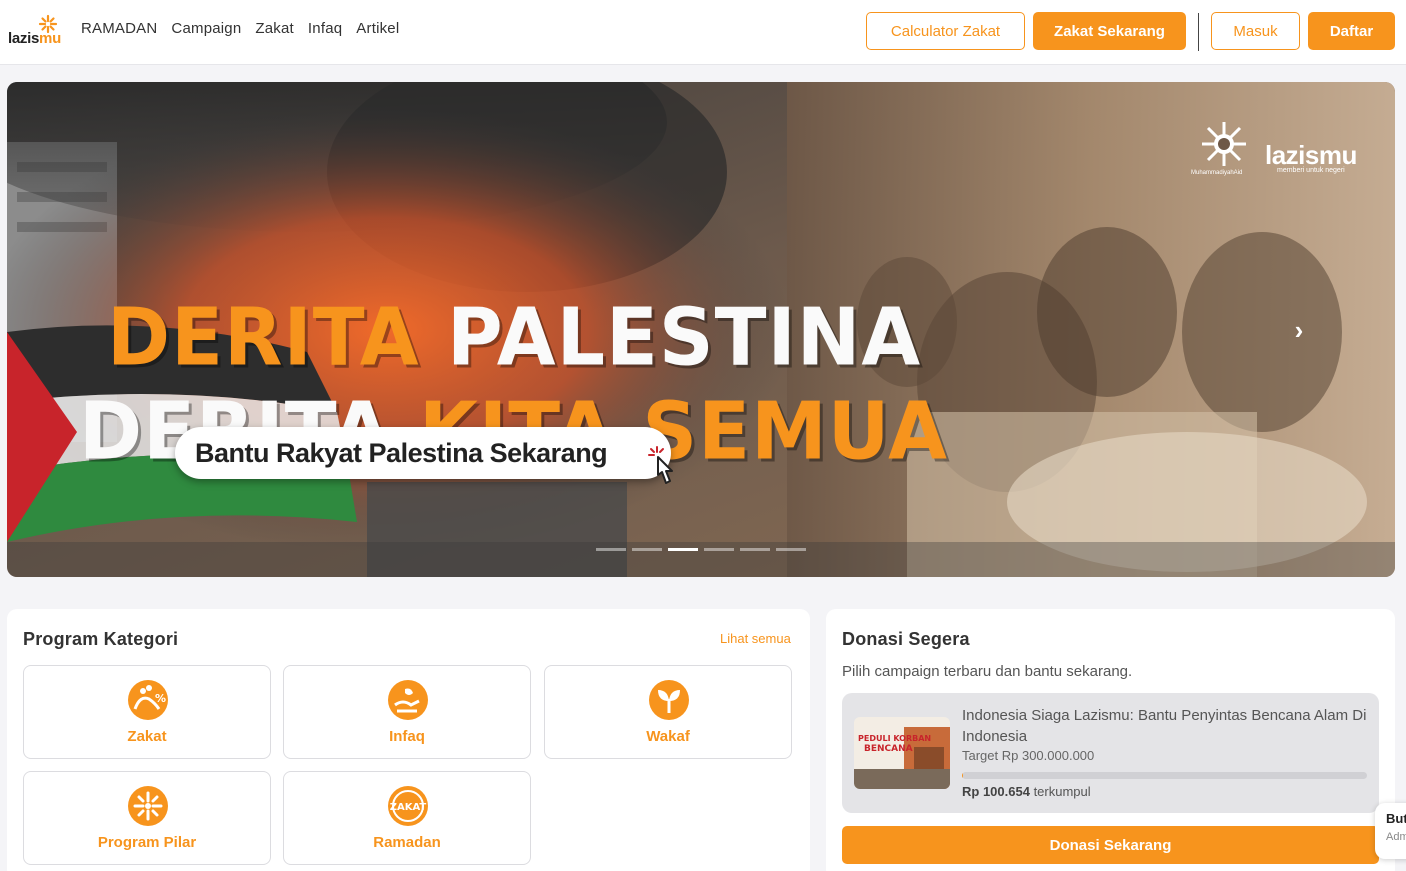  I want to click on category-tile-wakaf: Wakaf, so click(668, 712).